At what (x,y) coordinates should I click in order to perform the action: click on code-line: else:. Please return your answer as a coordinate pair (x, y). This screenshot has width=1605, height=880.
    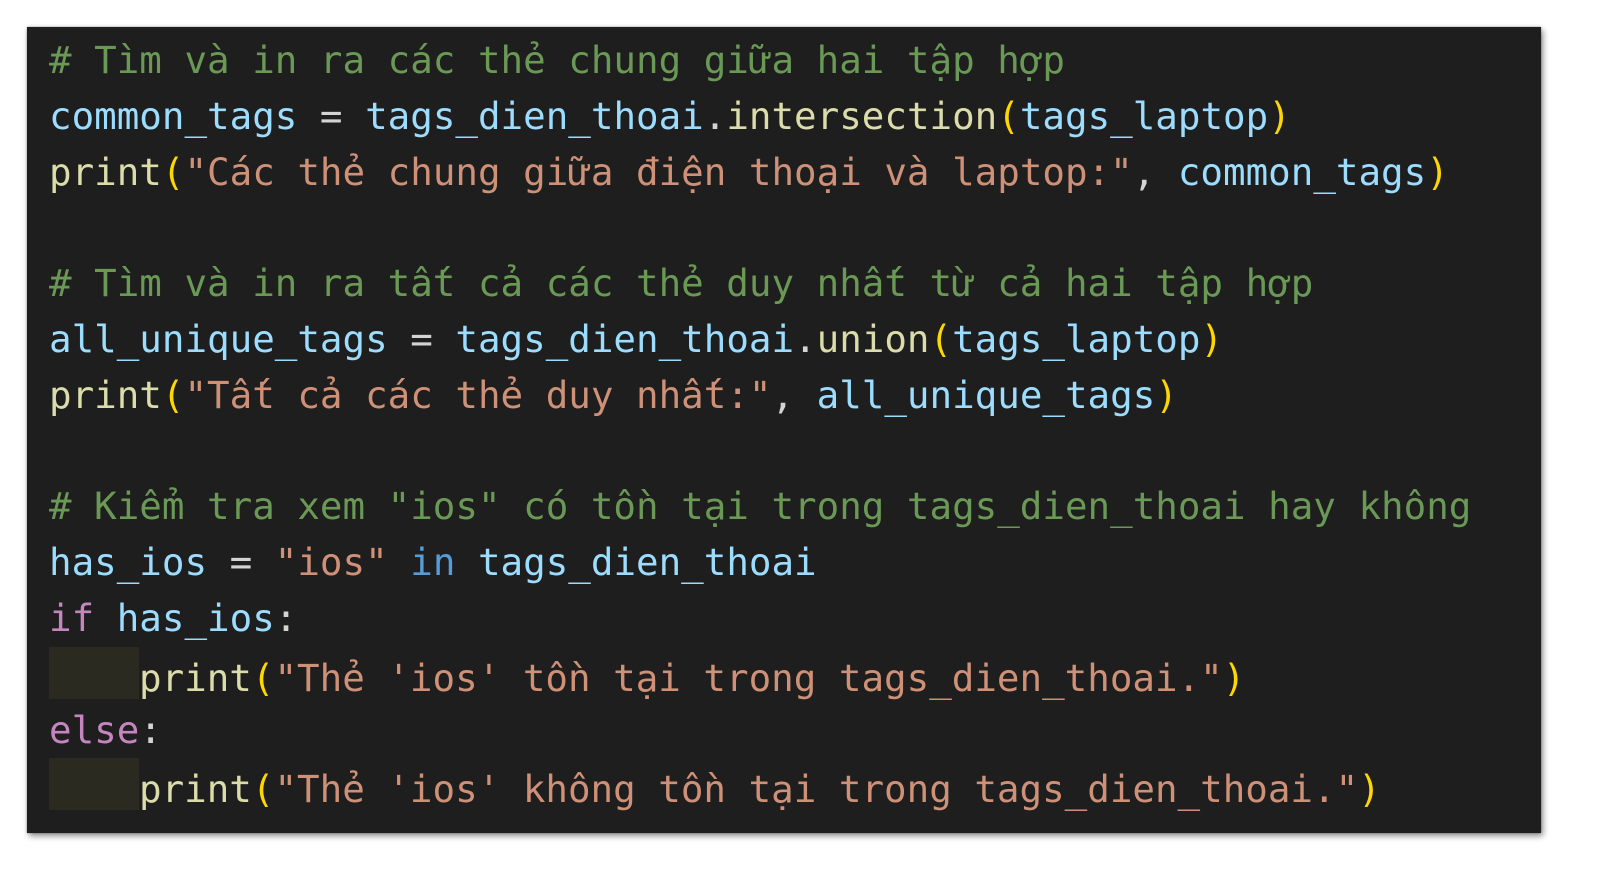
    Looking at the image, I should click on (760, 731).